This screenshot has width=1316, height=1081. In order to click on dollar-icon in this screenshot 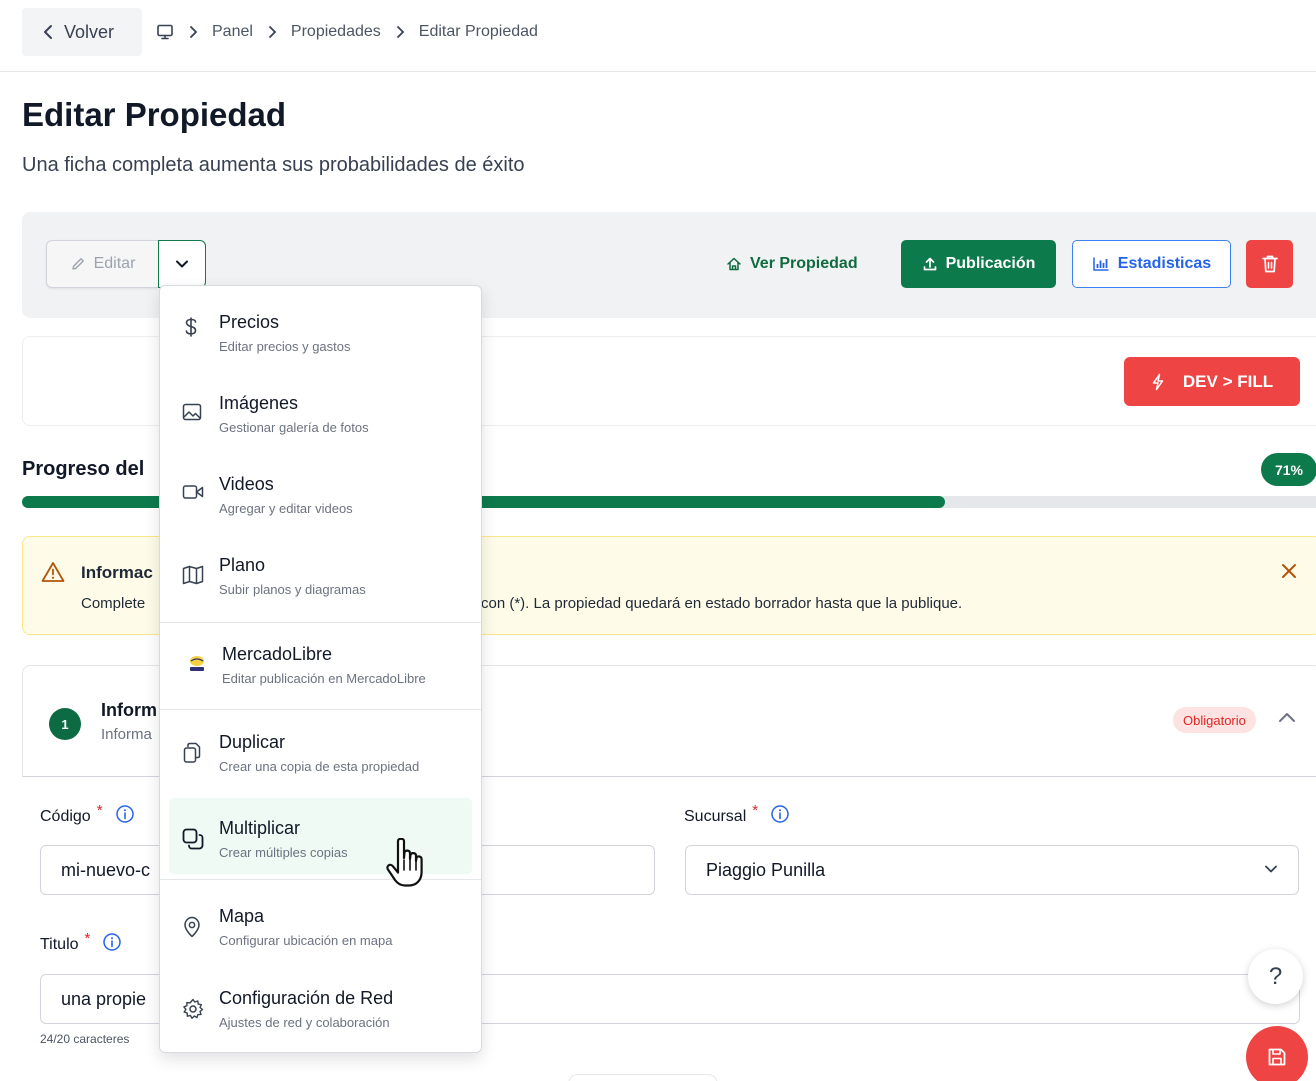, I will do `click(191, 327)`.